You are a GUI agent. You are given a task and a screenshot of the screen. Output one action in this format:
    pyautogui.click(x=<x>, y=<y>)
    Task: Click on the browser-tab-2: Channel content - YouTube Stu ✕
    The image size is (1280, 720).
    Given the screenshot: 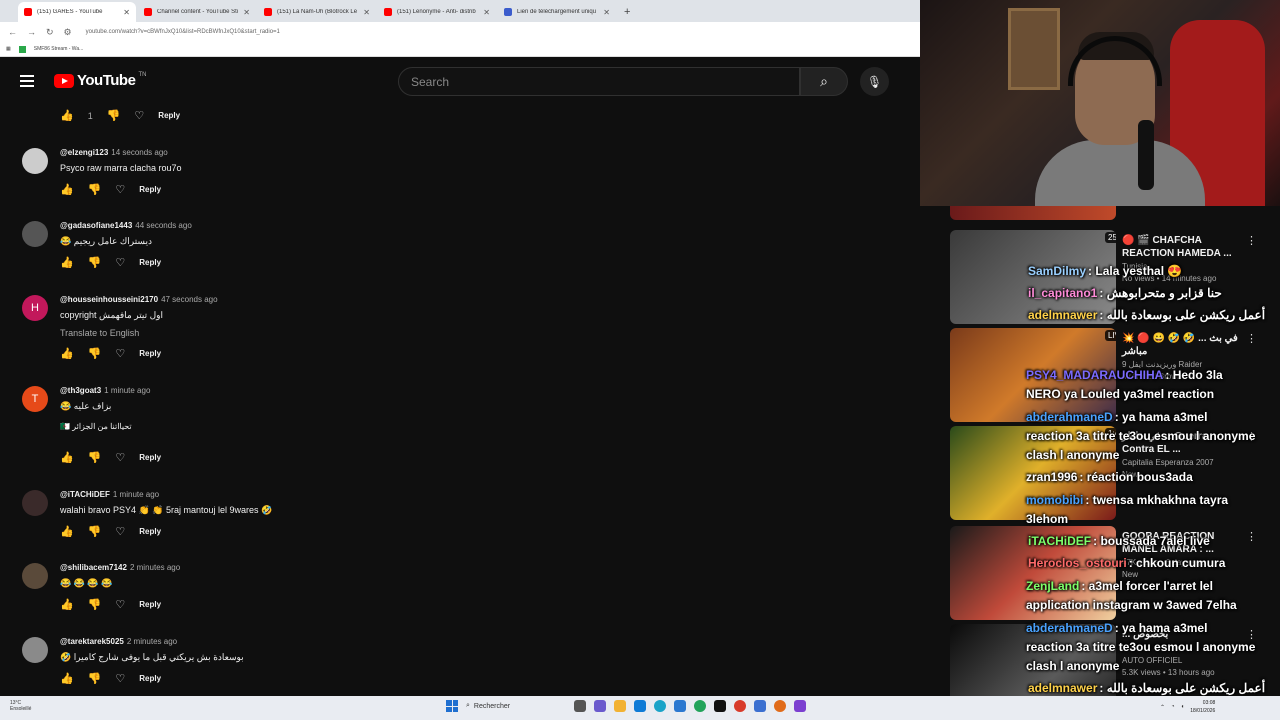 What is the action you would take?
    pyautogui.click(x=197, y=12)
    